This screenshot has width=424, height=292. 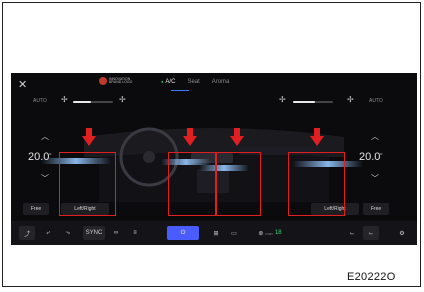 What do you see at coordinates (48, 233) in the screenshot?
I see `airflow-feet-icon: ⤶` at bounding box center [48, 233].